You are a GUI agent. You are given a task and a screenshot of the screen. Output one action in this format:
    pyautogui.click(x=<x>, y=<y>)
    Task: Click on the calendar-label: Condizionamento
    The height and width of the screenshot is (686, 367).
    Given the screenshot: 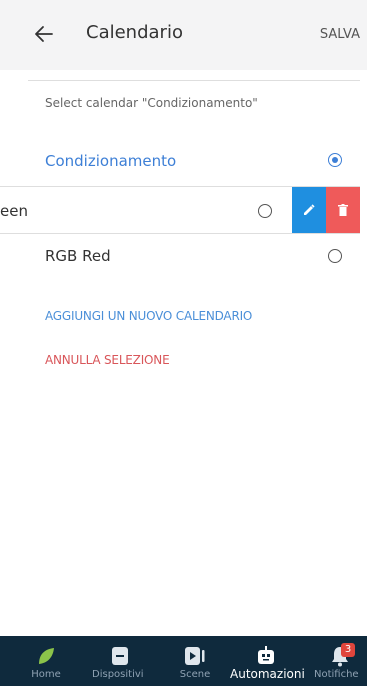 What is the action you would take?
    pyautogui.click(x=111, y=161)
    